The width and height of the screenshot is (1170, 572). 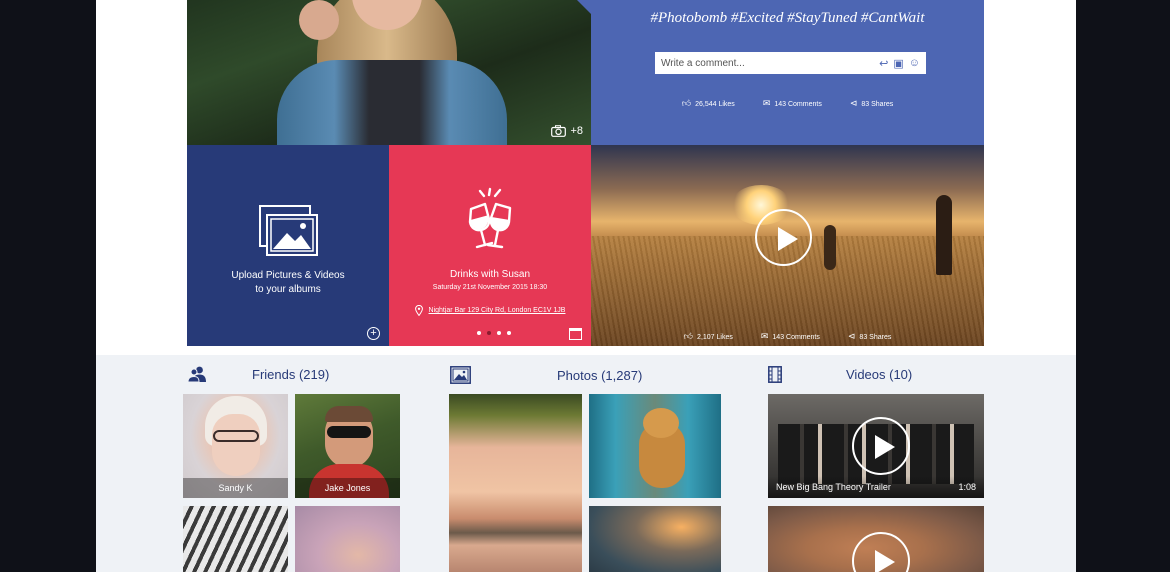 I want to click on photos-title: Photos (1,287), so click(x=600, y=375).